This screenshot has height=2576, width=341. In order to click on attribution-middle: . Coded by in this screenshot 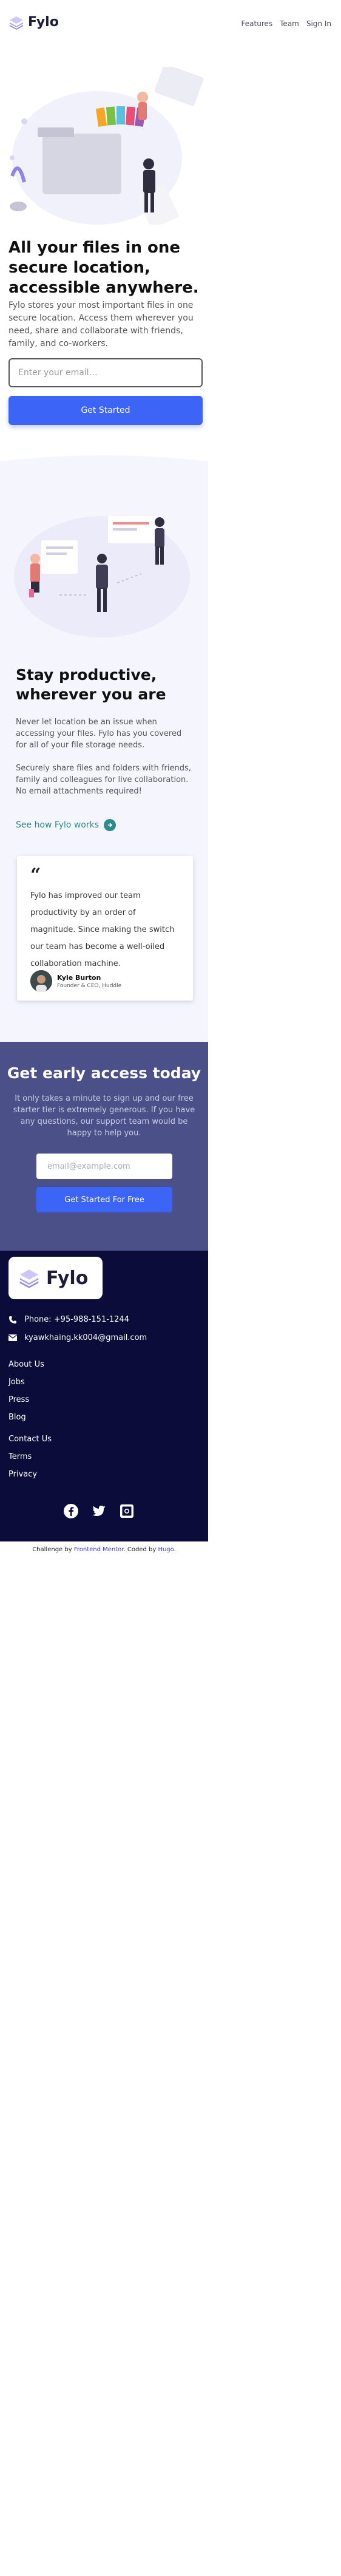, I will do `click(140, 1549)`.